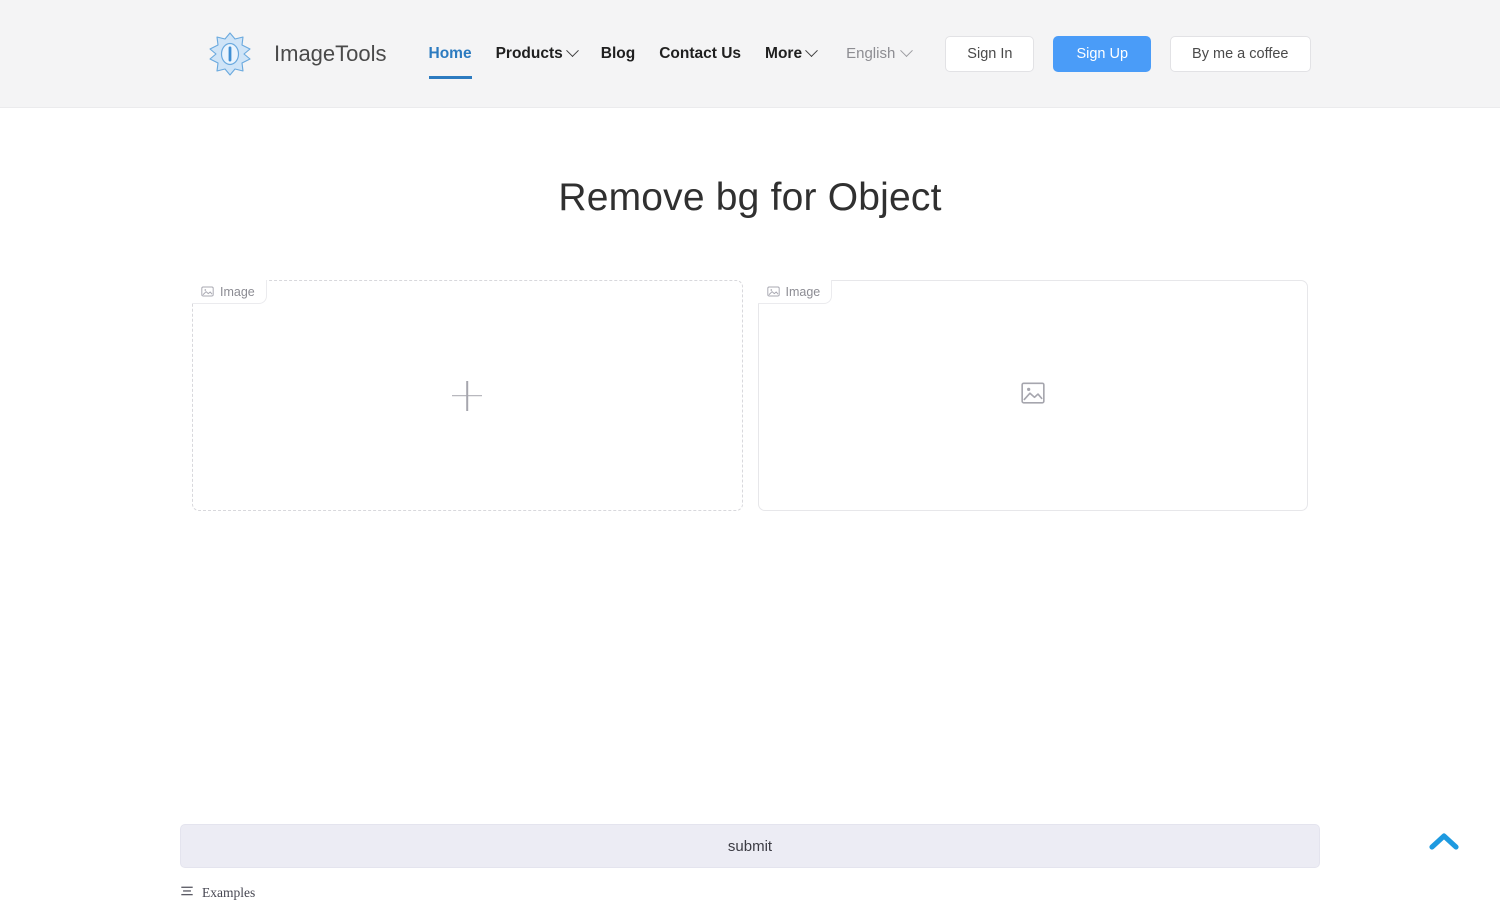  What do you see at coordinates (750, 197) in the screenshot?
I see `page-title: Remove bg for Object` at bounding box center [750, 197].